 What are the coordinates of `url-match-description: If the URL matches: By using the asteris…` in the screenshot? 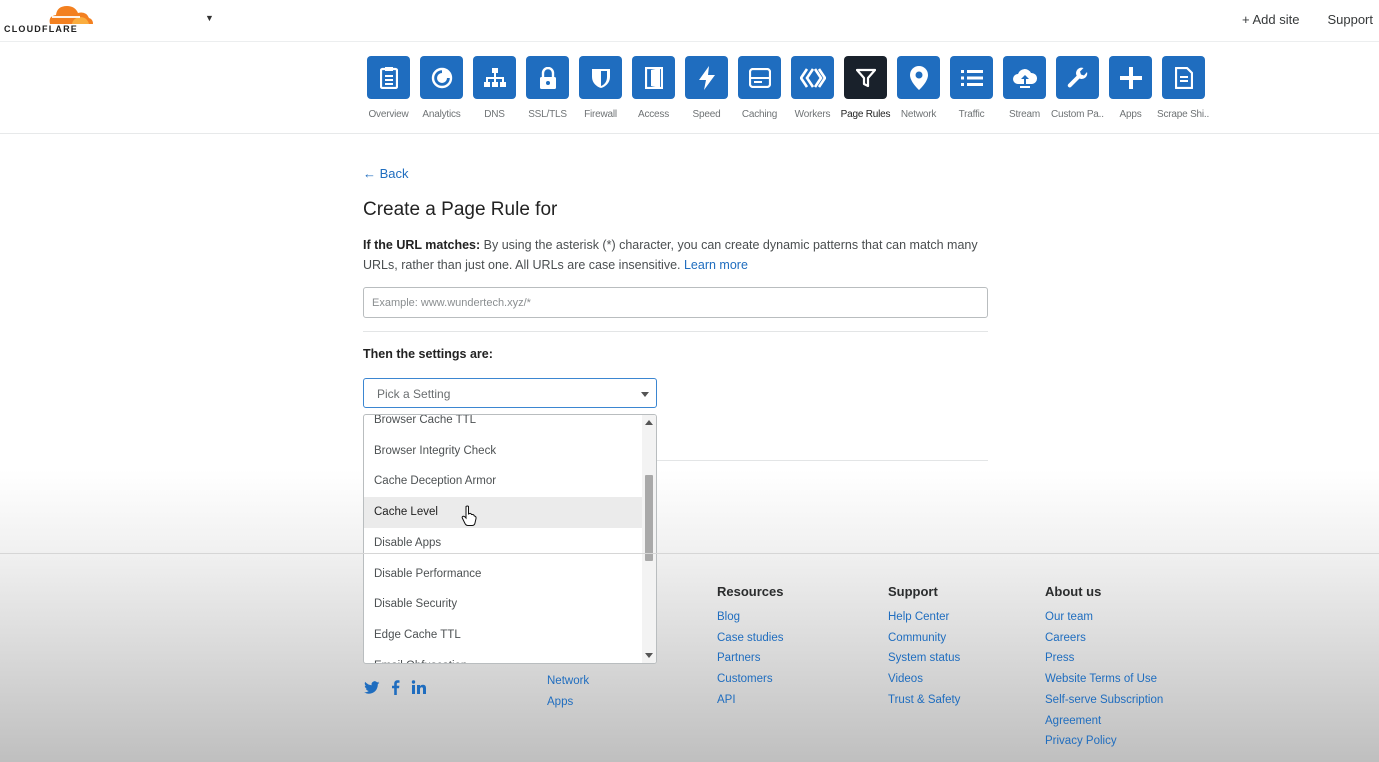 It's located at (675, 255).